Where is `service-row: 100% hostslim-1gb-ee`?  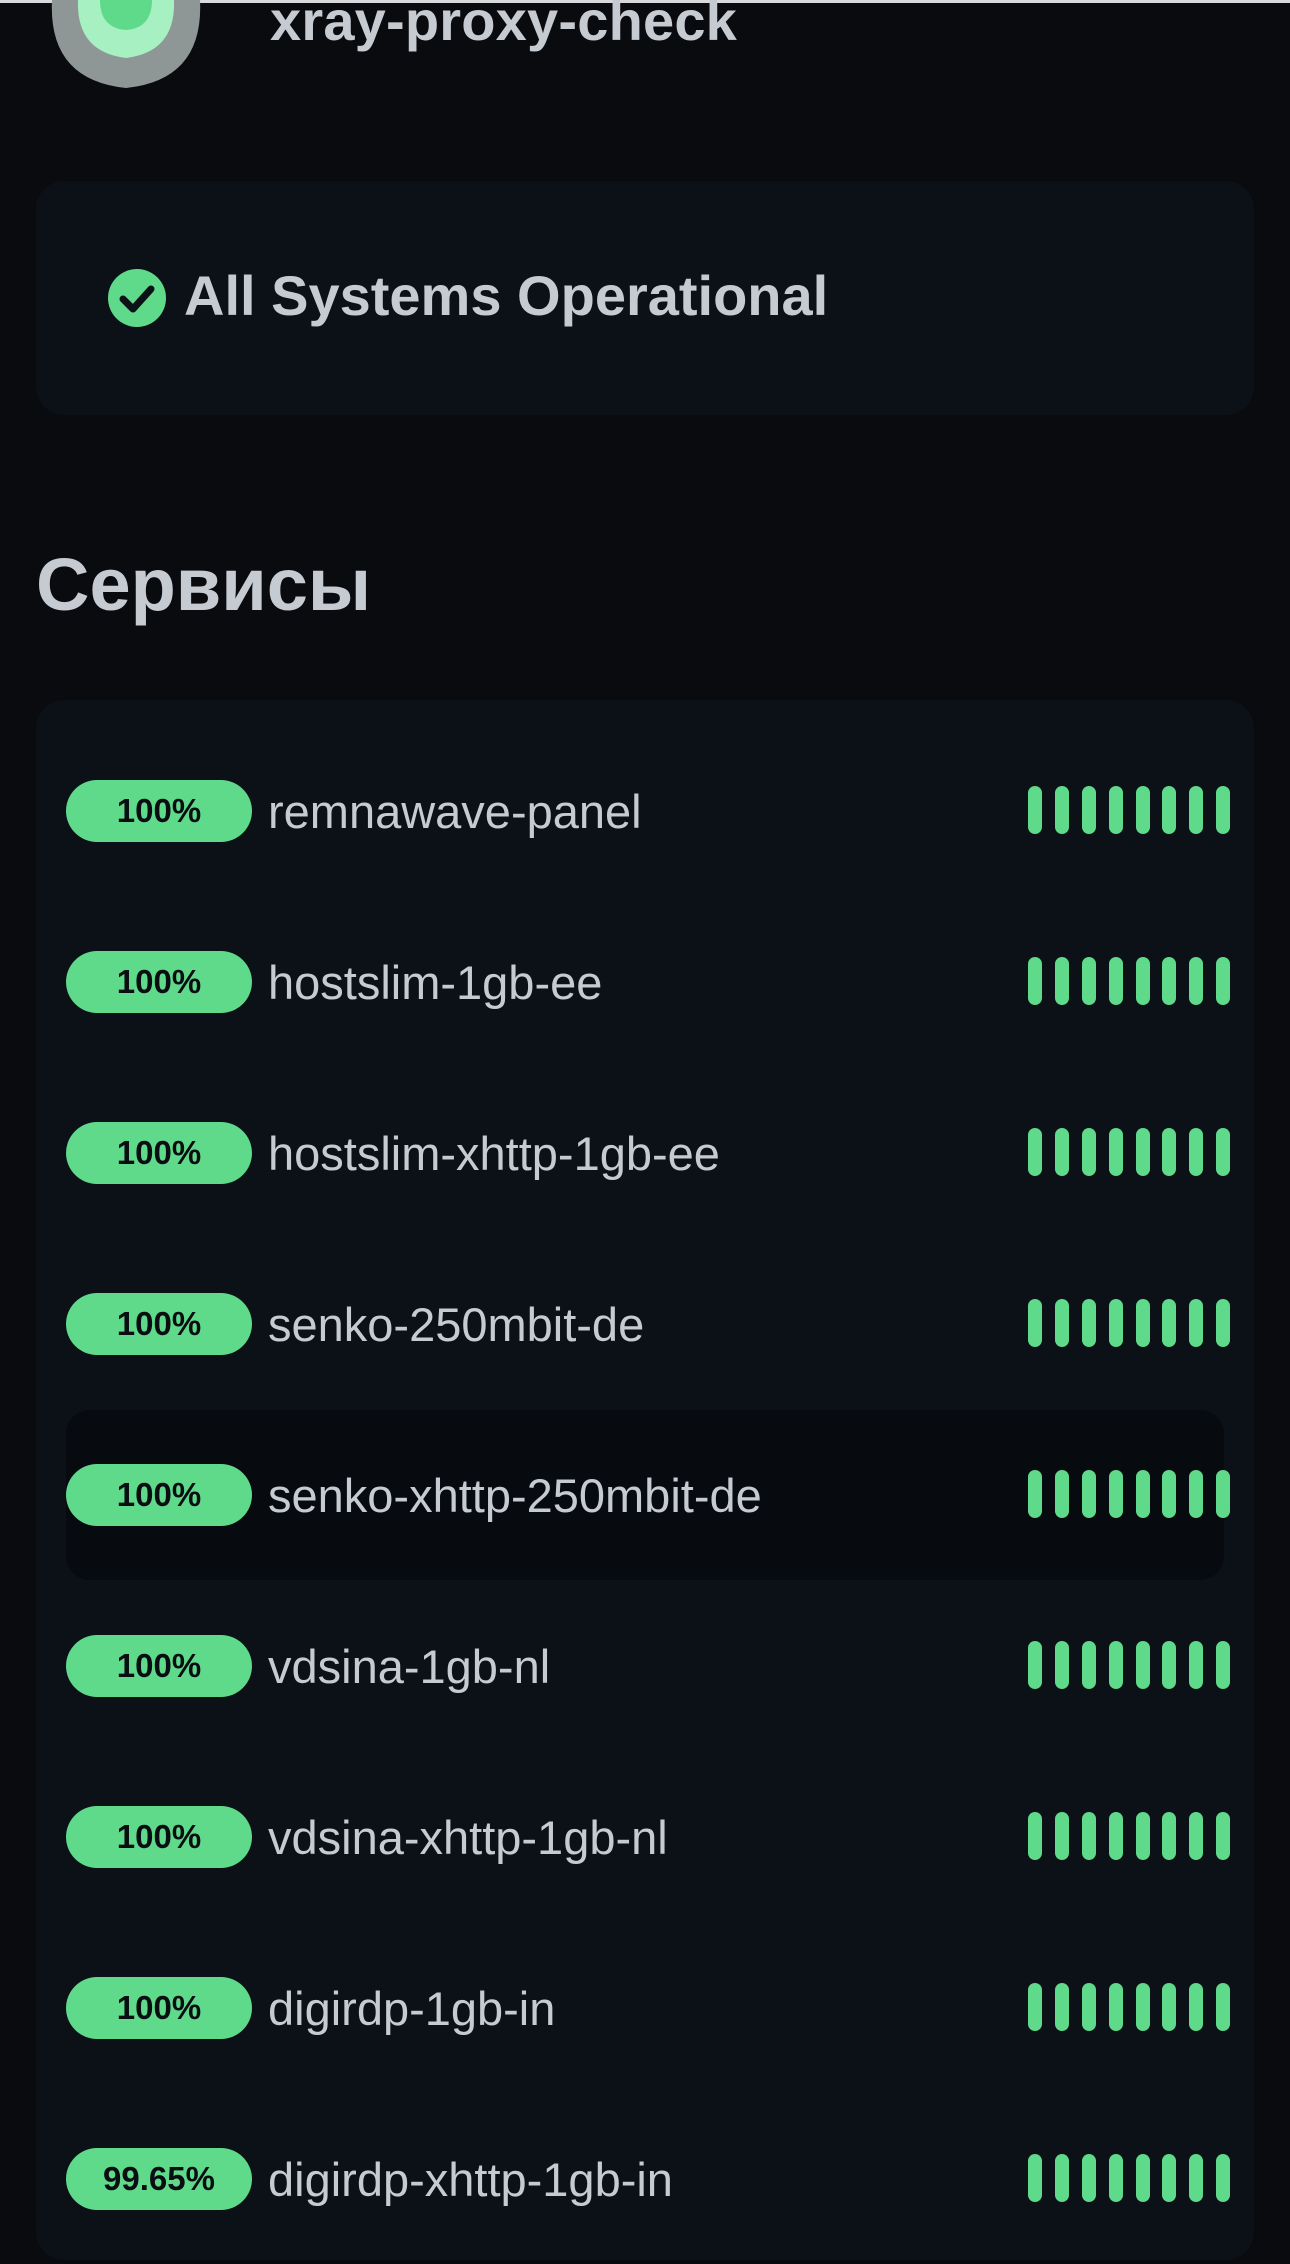 service-row: 100% hostslim-1gb-ee is located at coordinates (648, 982).